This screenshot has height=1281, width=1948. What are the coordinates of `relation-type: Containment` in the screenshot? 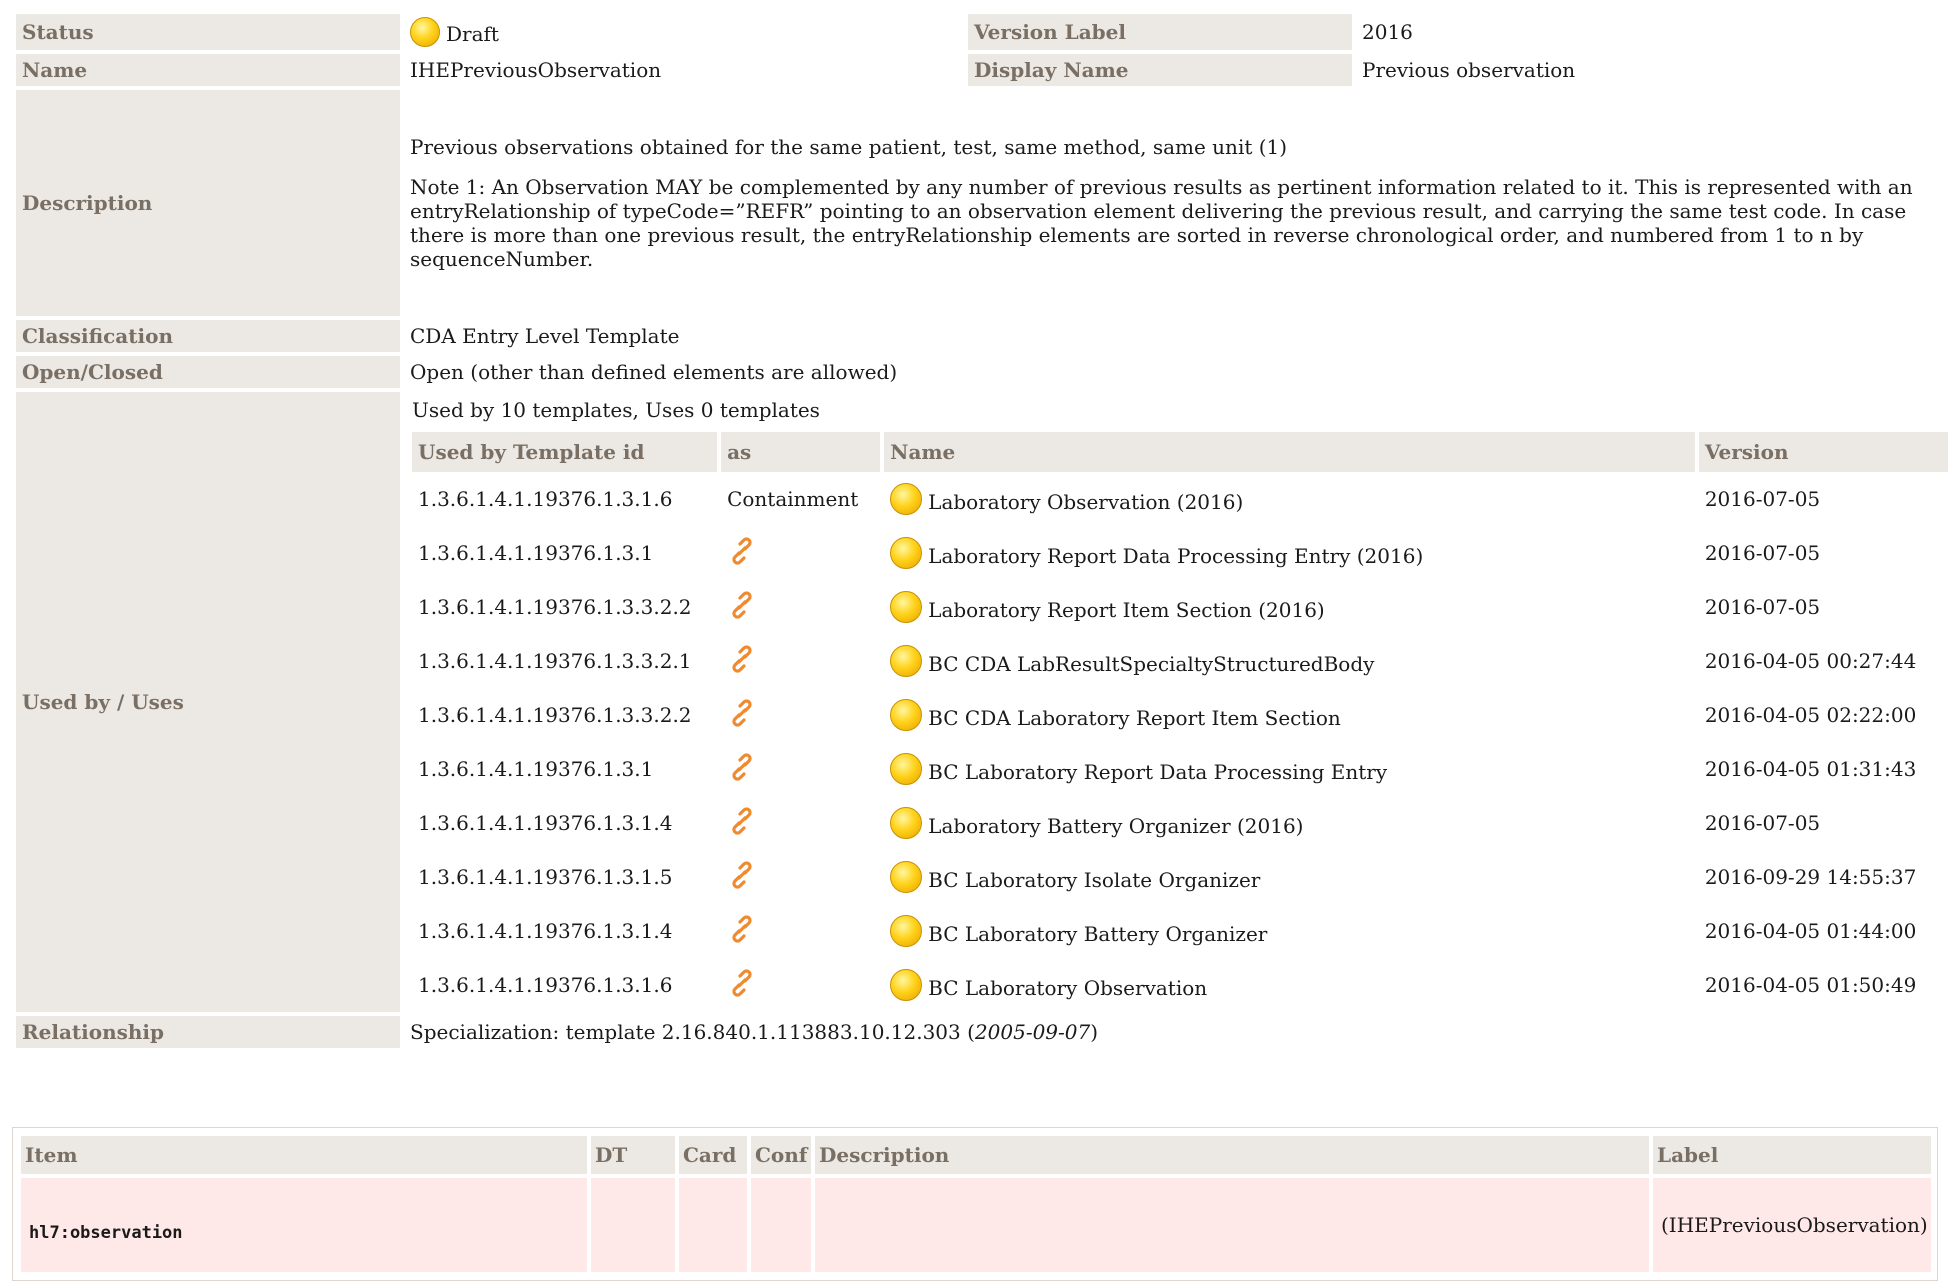 It's located at (800, 499).